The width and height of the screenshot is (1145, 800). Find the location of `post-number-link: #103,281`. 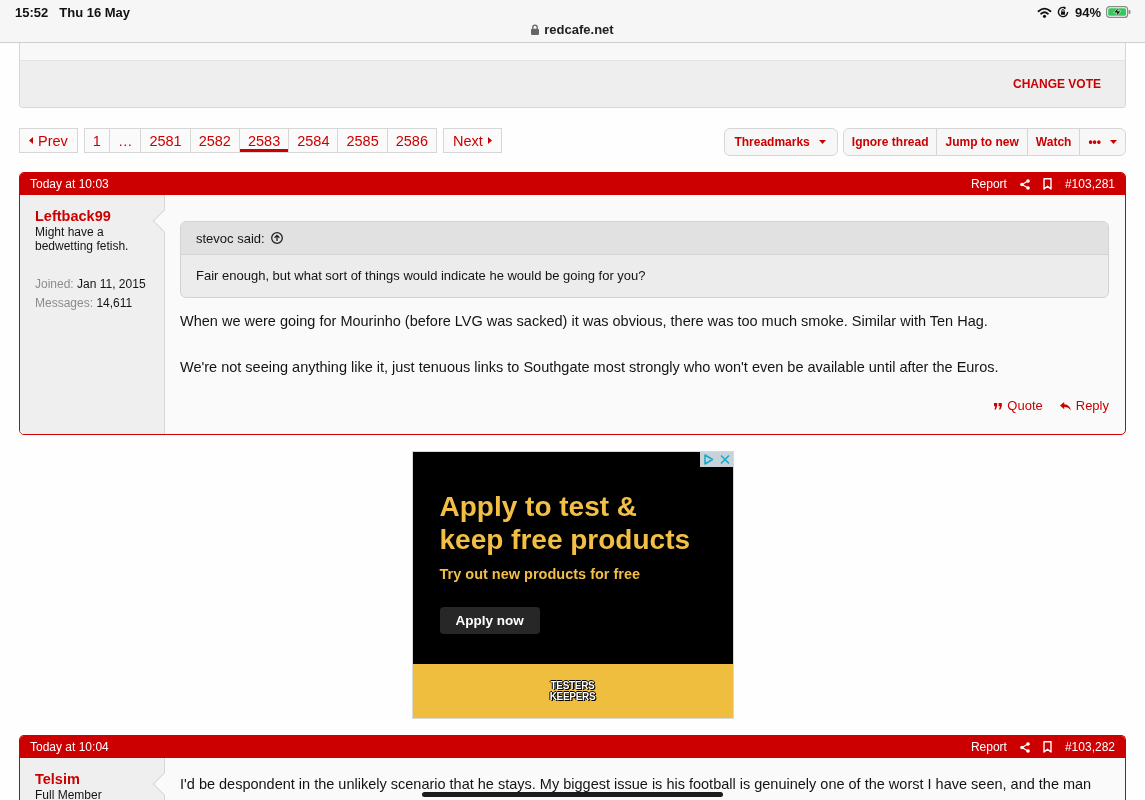

post-number-link: #103,281 is located at coordinates (1089, 184).